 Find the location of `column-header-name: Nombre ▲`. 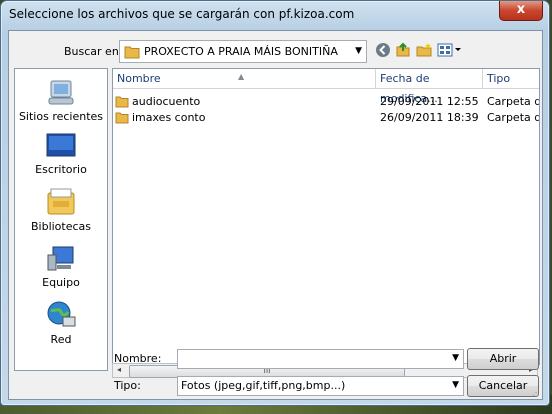

column-header-name: Nombre ▲ is located at coordinates (244, 79).